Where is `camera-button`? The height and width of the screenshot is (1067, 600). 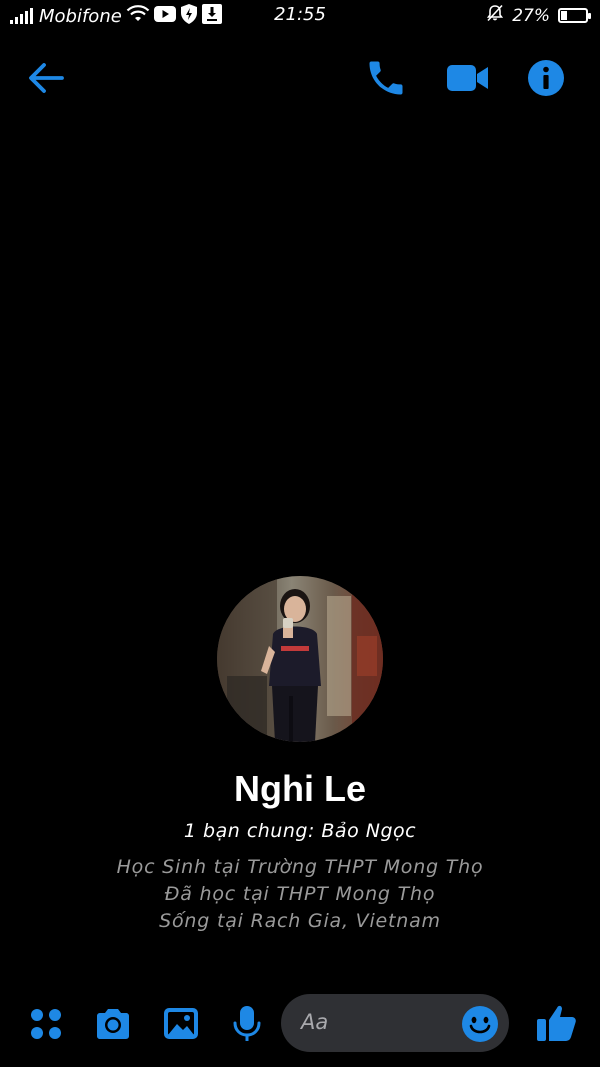
camera-button is located at coordinates (113, 1024).